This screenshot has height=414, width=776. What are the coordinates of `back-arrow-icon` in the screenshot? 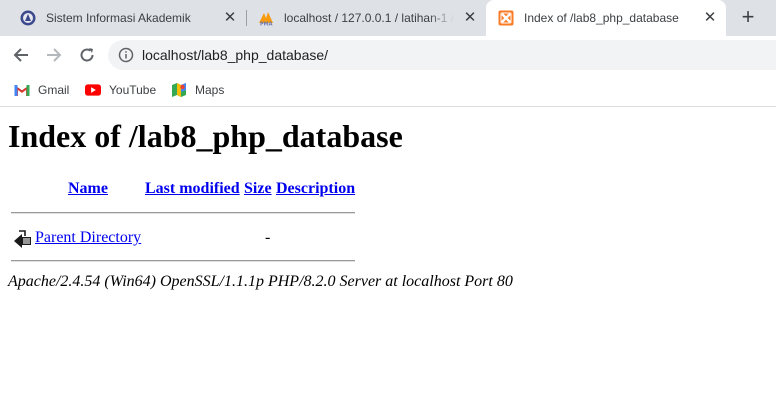 It's located at (20, 55).